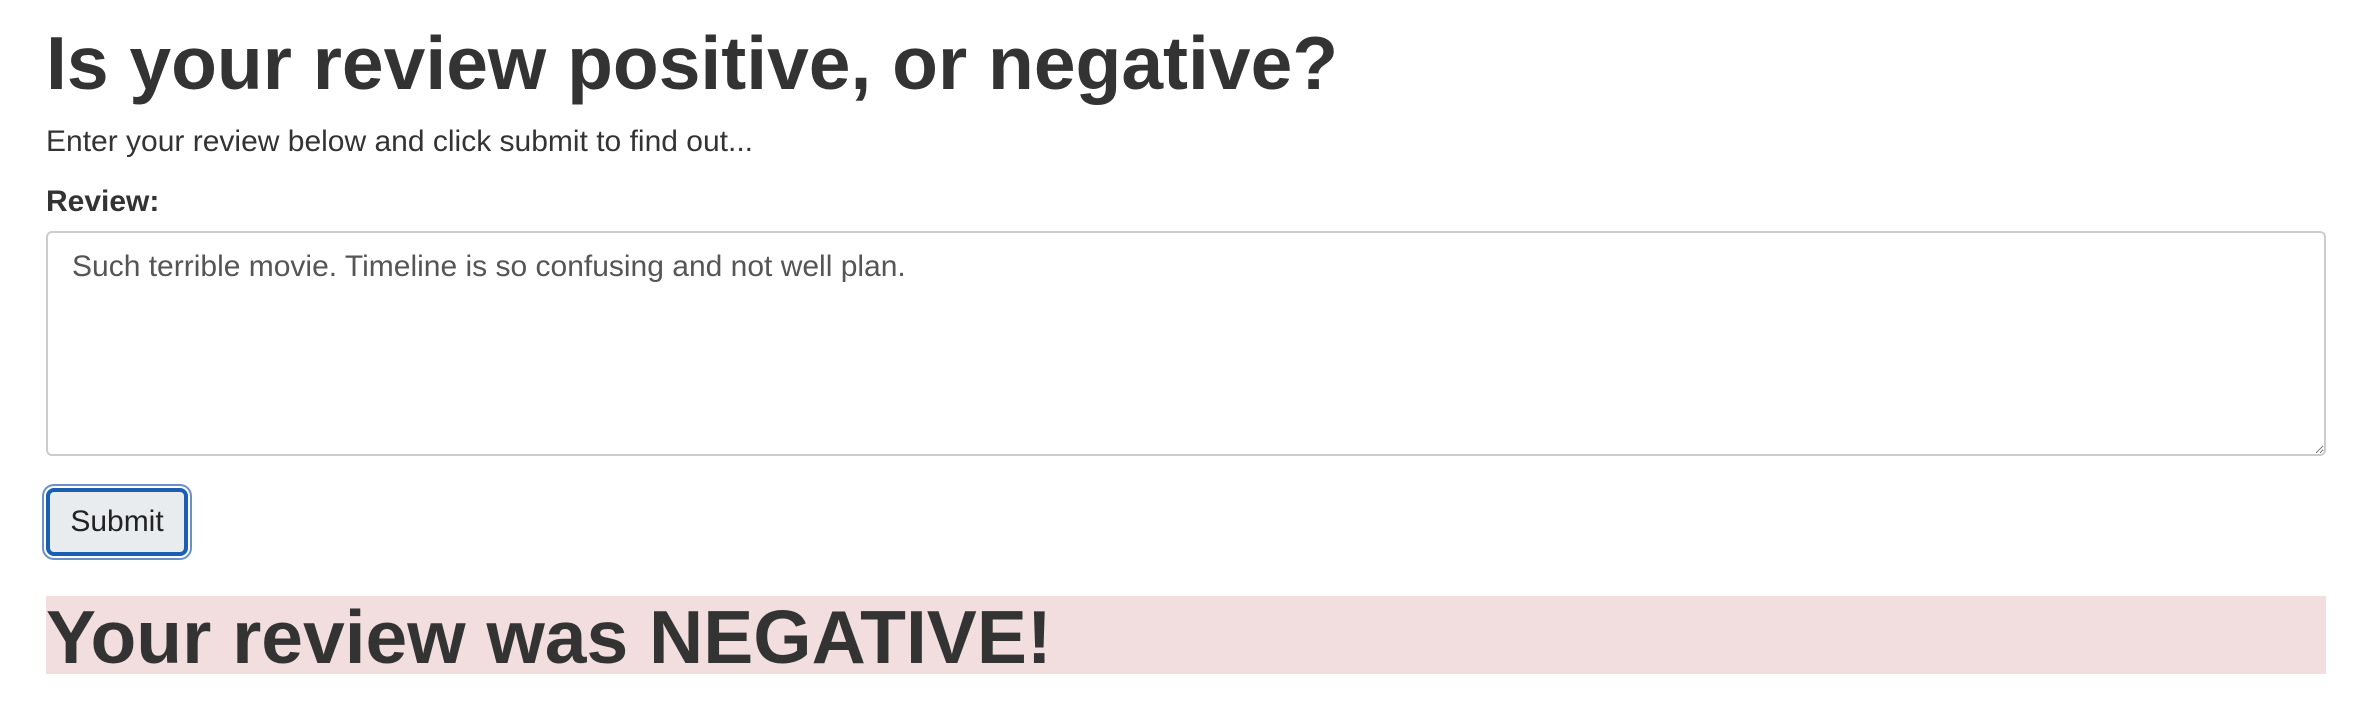 This screenshot has width=2356, height=710. What do you see at coordinates (103, 201) in the screenshot?
I see `review-label: Review:` at bounding box center [103, 201].